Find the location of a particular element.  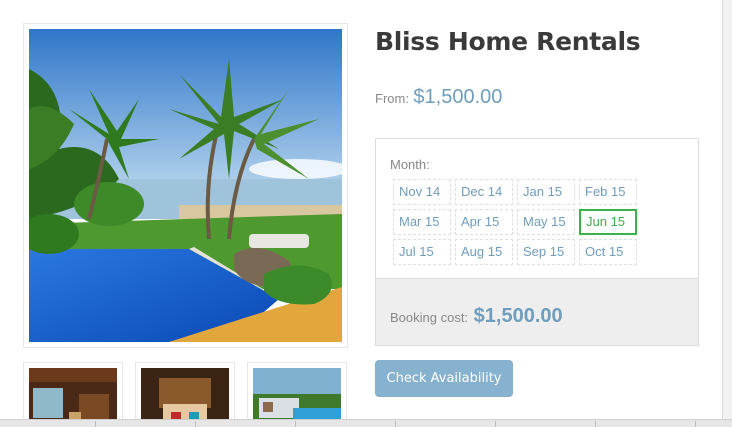

thumbnail-living-room is located at coordinates (73, 394).